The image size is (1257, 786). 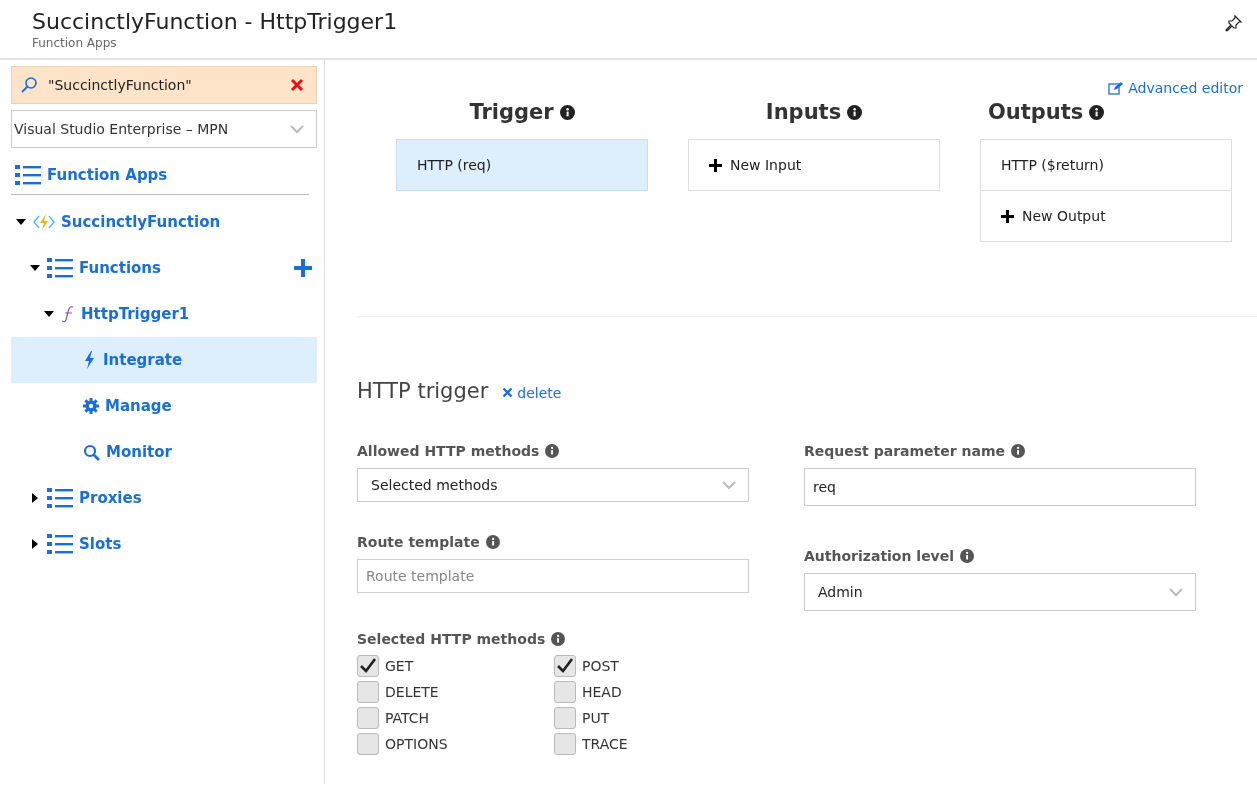 What do you see at coordinates (1106, 165) in the screenshot?
I see `binding-item: HTTP ($return)` at bounding box center [1106, 165].